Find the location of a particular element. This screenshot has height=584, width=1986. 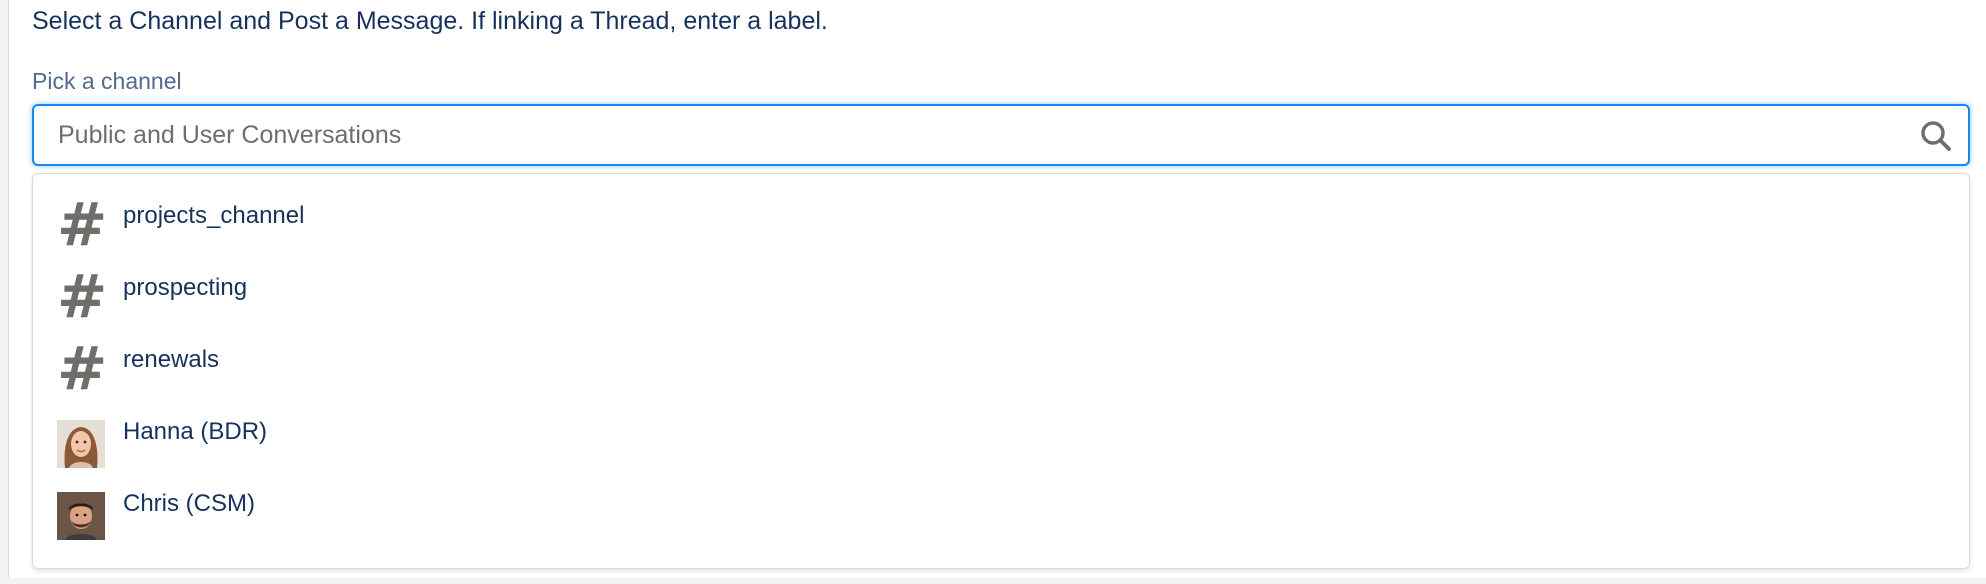

user-option-chris: Chris (CSM) is located at coordinates (1001, 513).